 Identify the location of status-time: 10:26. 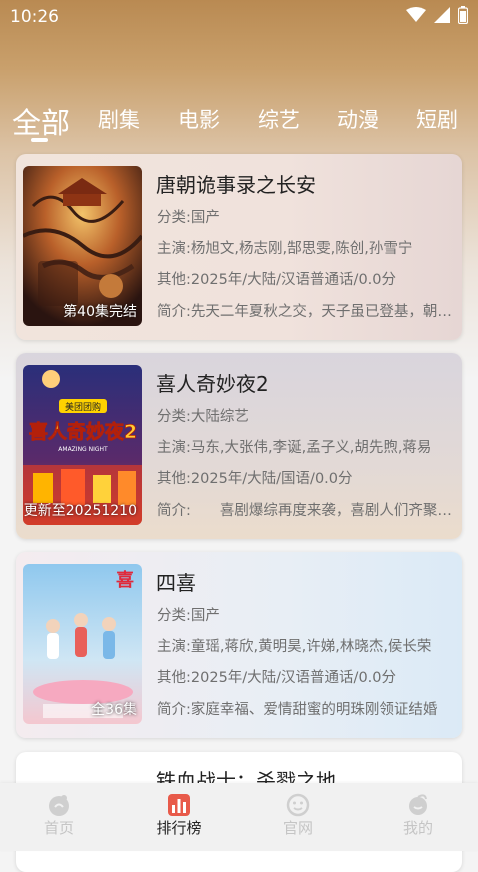
(34, 17).